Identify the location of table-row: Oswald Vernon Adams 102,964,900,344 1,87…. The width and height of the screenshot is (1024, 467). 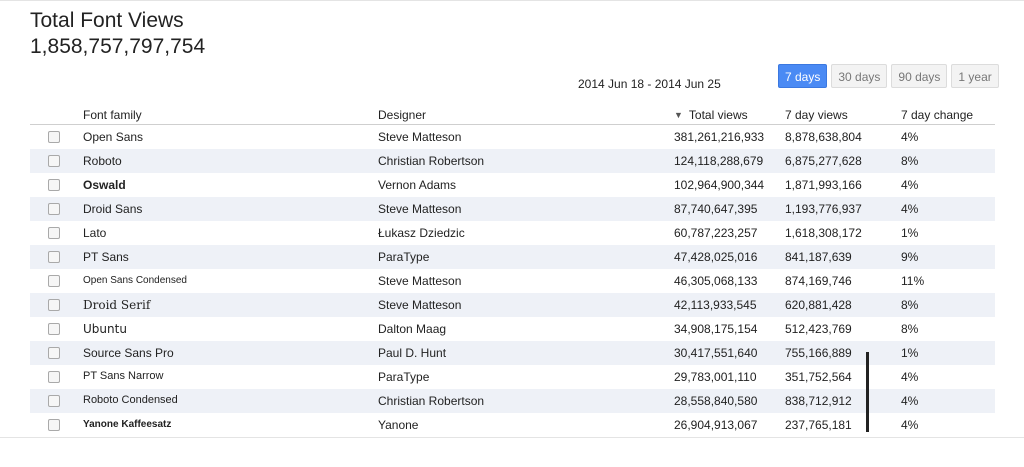
(512, 185).